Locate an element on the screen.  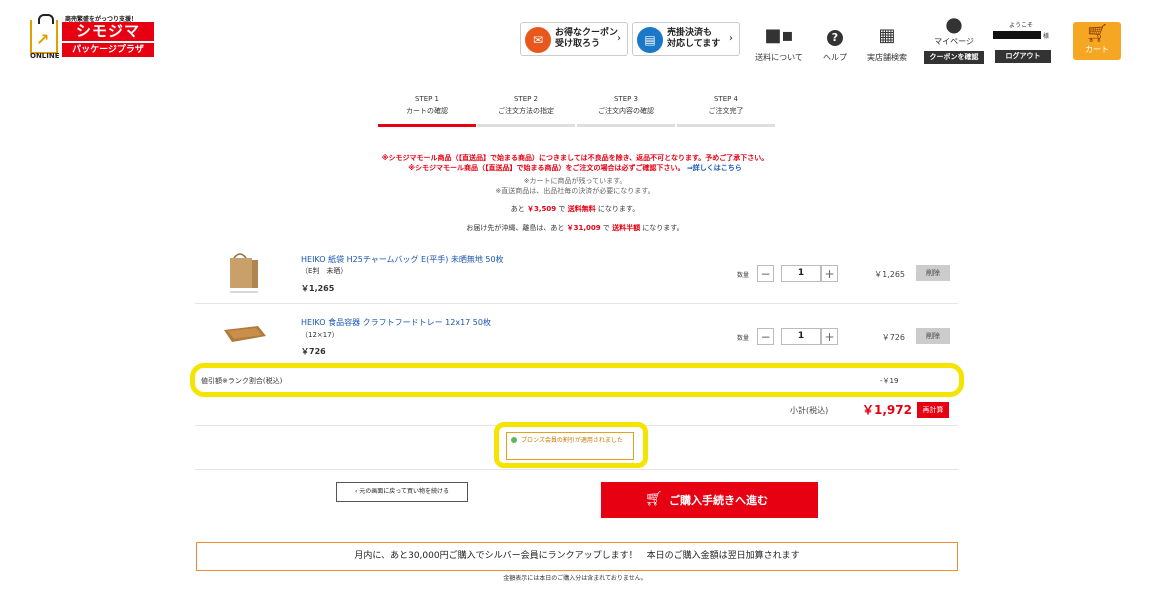
coupon-promo-line1: お得なクーポン is located at coordinates (587, 33).